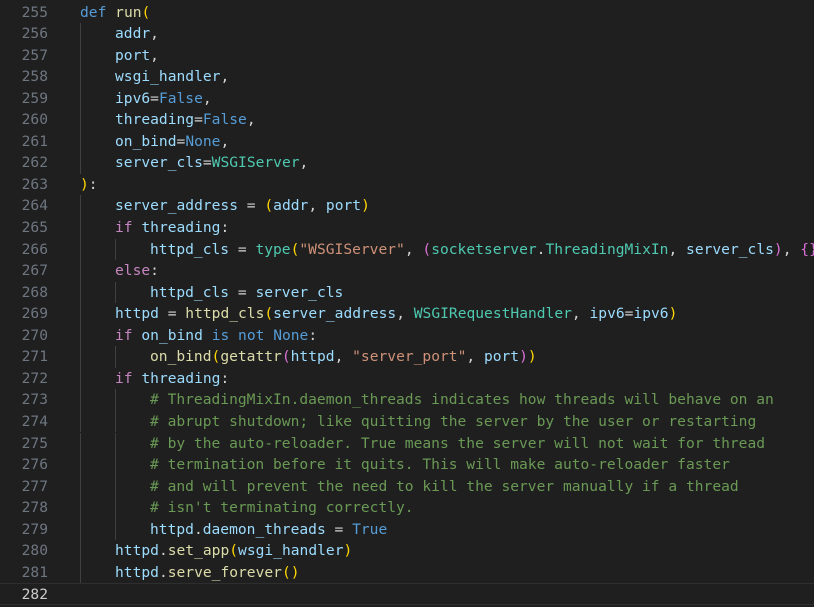  Describe the element at coordinates (407, 335) in the screenshot. I see `code-line: 270 if on_bind is not None:` at that location.